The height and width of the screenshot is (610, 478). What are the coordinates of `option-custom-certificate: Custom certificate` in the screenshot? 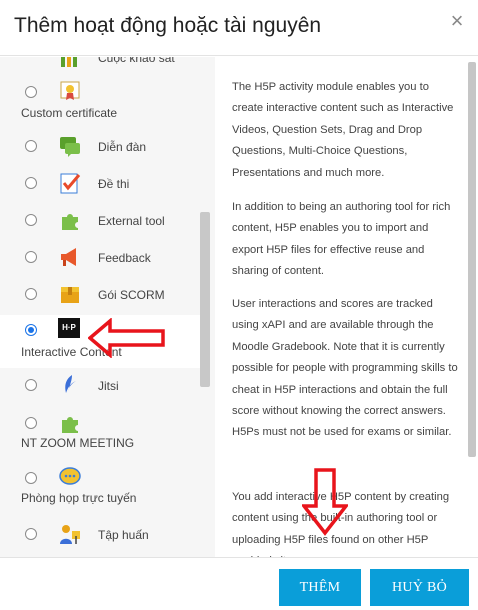 It's located at (100, 97).